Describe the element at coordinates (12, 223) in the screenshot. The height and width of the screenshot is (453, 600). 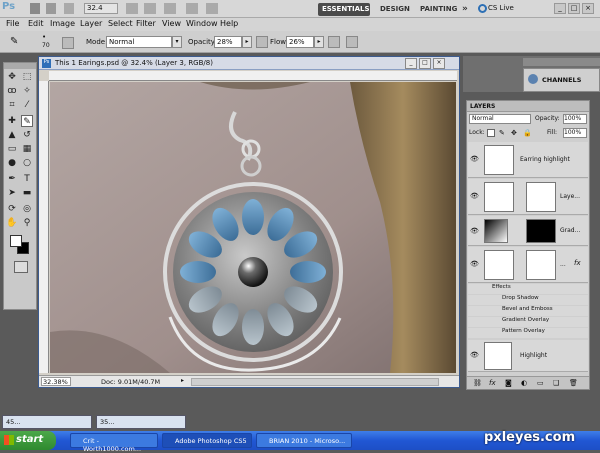
I see `hand-tool-icon: ✋` at that location.